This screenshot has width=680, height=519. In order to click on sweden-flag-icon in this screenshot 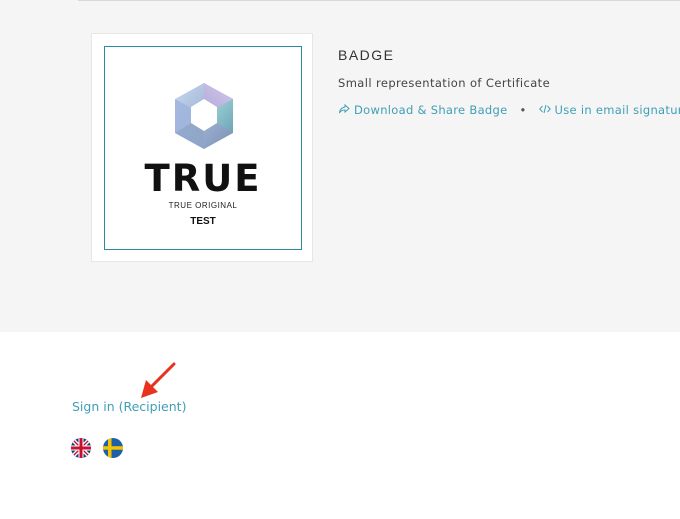, I will do `click(113, 448)`.